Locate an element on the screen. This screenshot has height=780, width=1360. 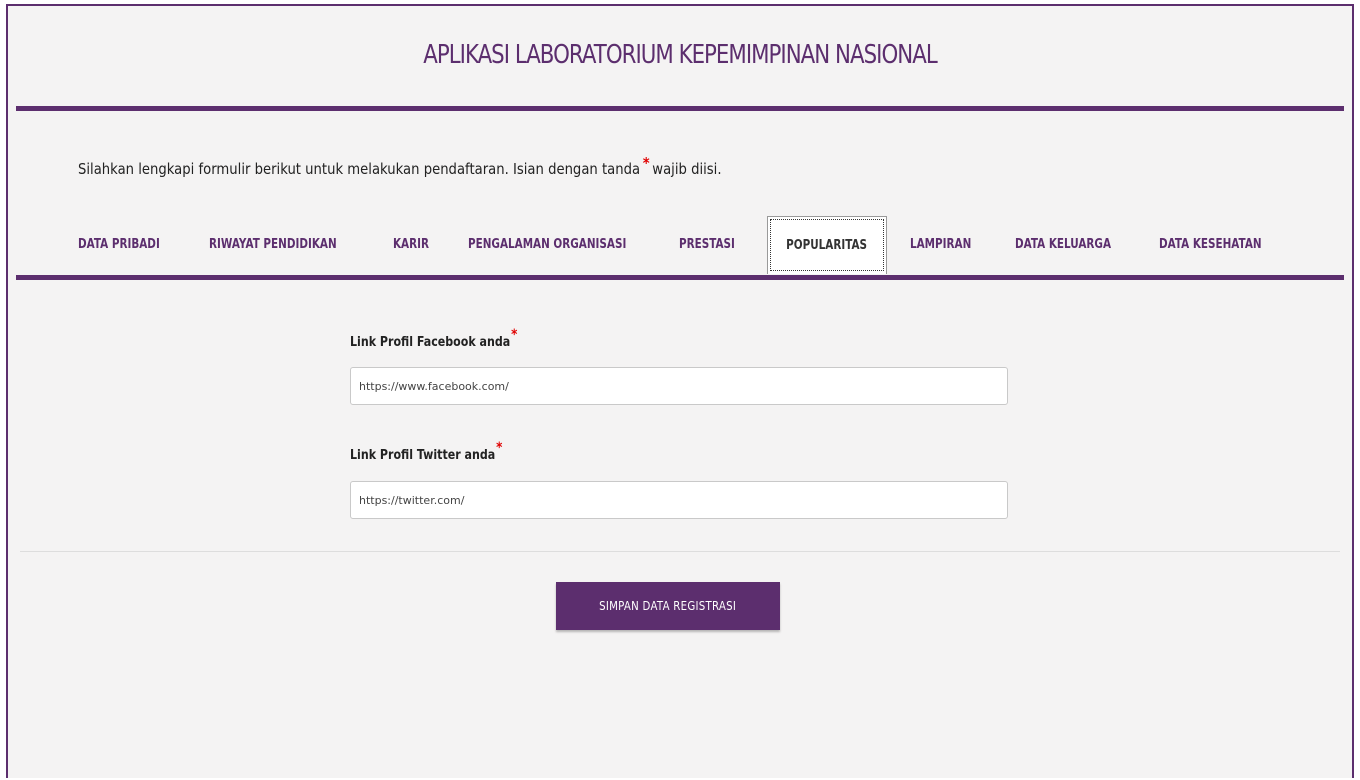
tab-data-kesehatan: DATA KESEHATAN is located at coordinates (1223, 245).